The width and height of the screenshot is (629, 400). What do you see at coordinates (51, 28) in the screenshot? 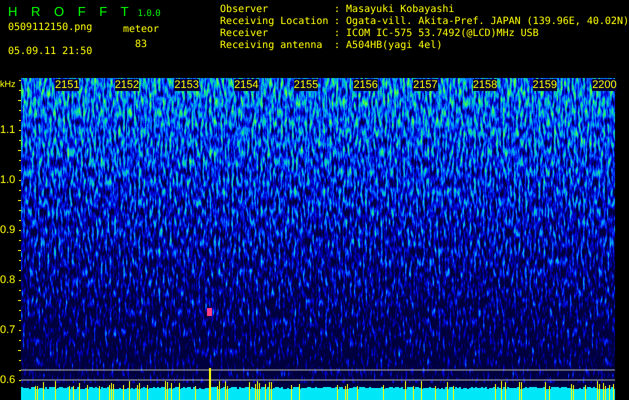
I see `file-name: 0509112150.png` at bounding box center [51, 28].